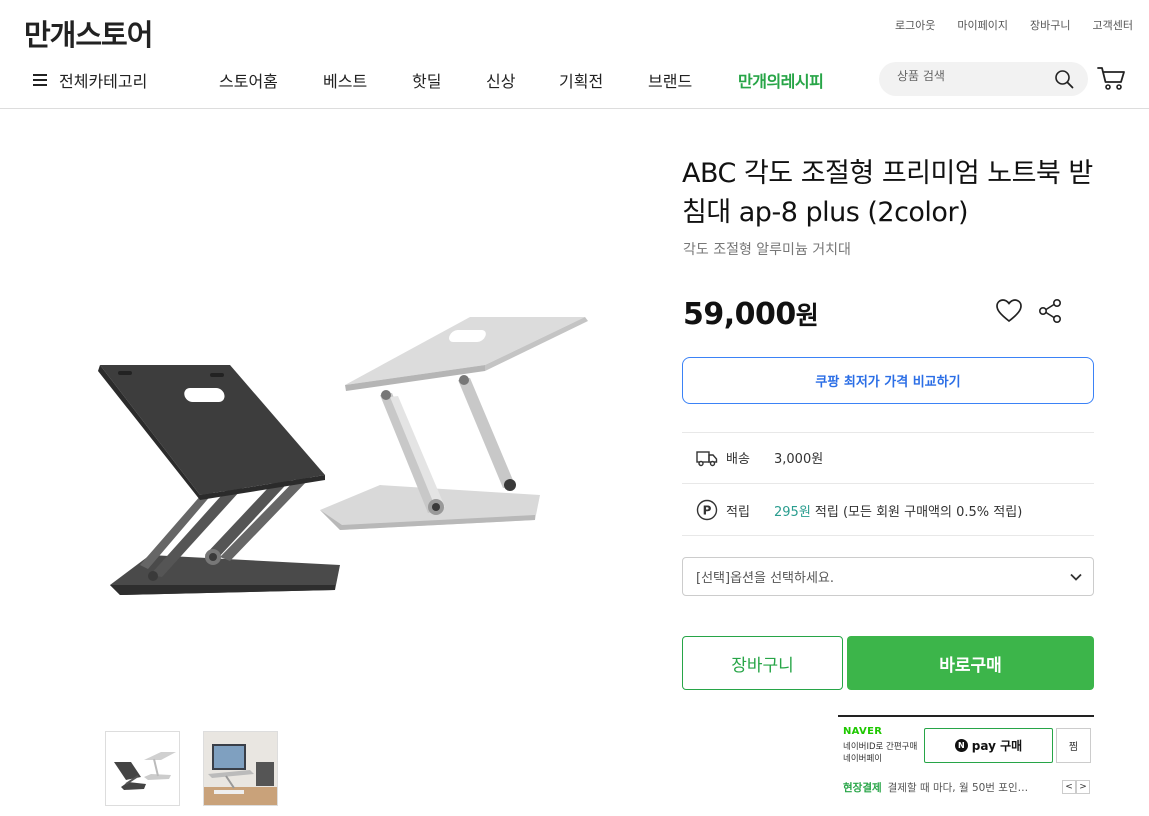  I want to click on points-description: 적립 (모든 회원 구매액의 0.5% 적립), so click(916, 512).